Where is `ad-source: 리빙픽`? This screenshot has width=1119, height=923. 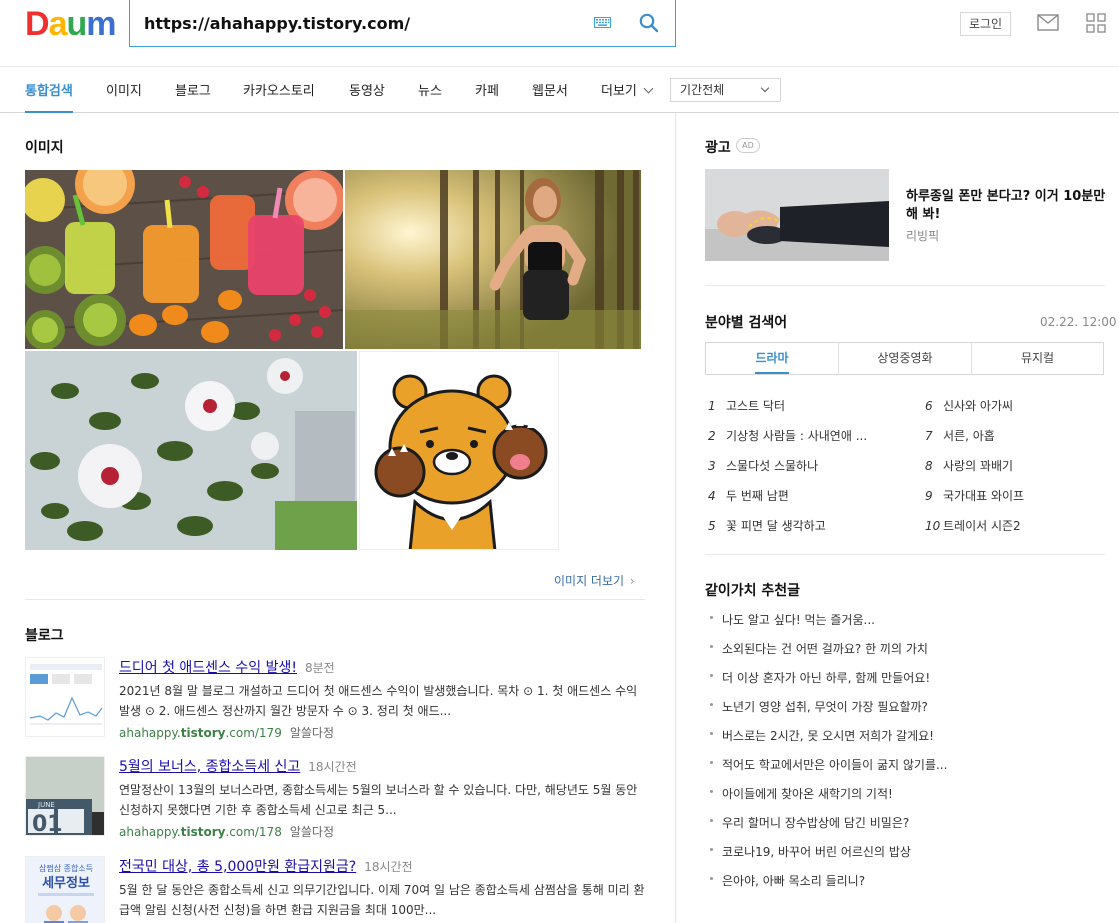 ad-source: 리빙픽 is located at coordinates (923, 236).